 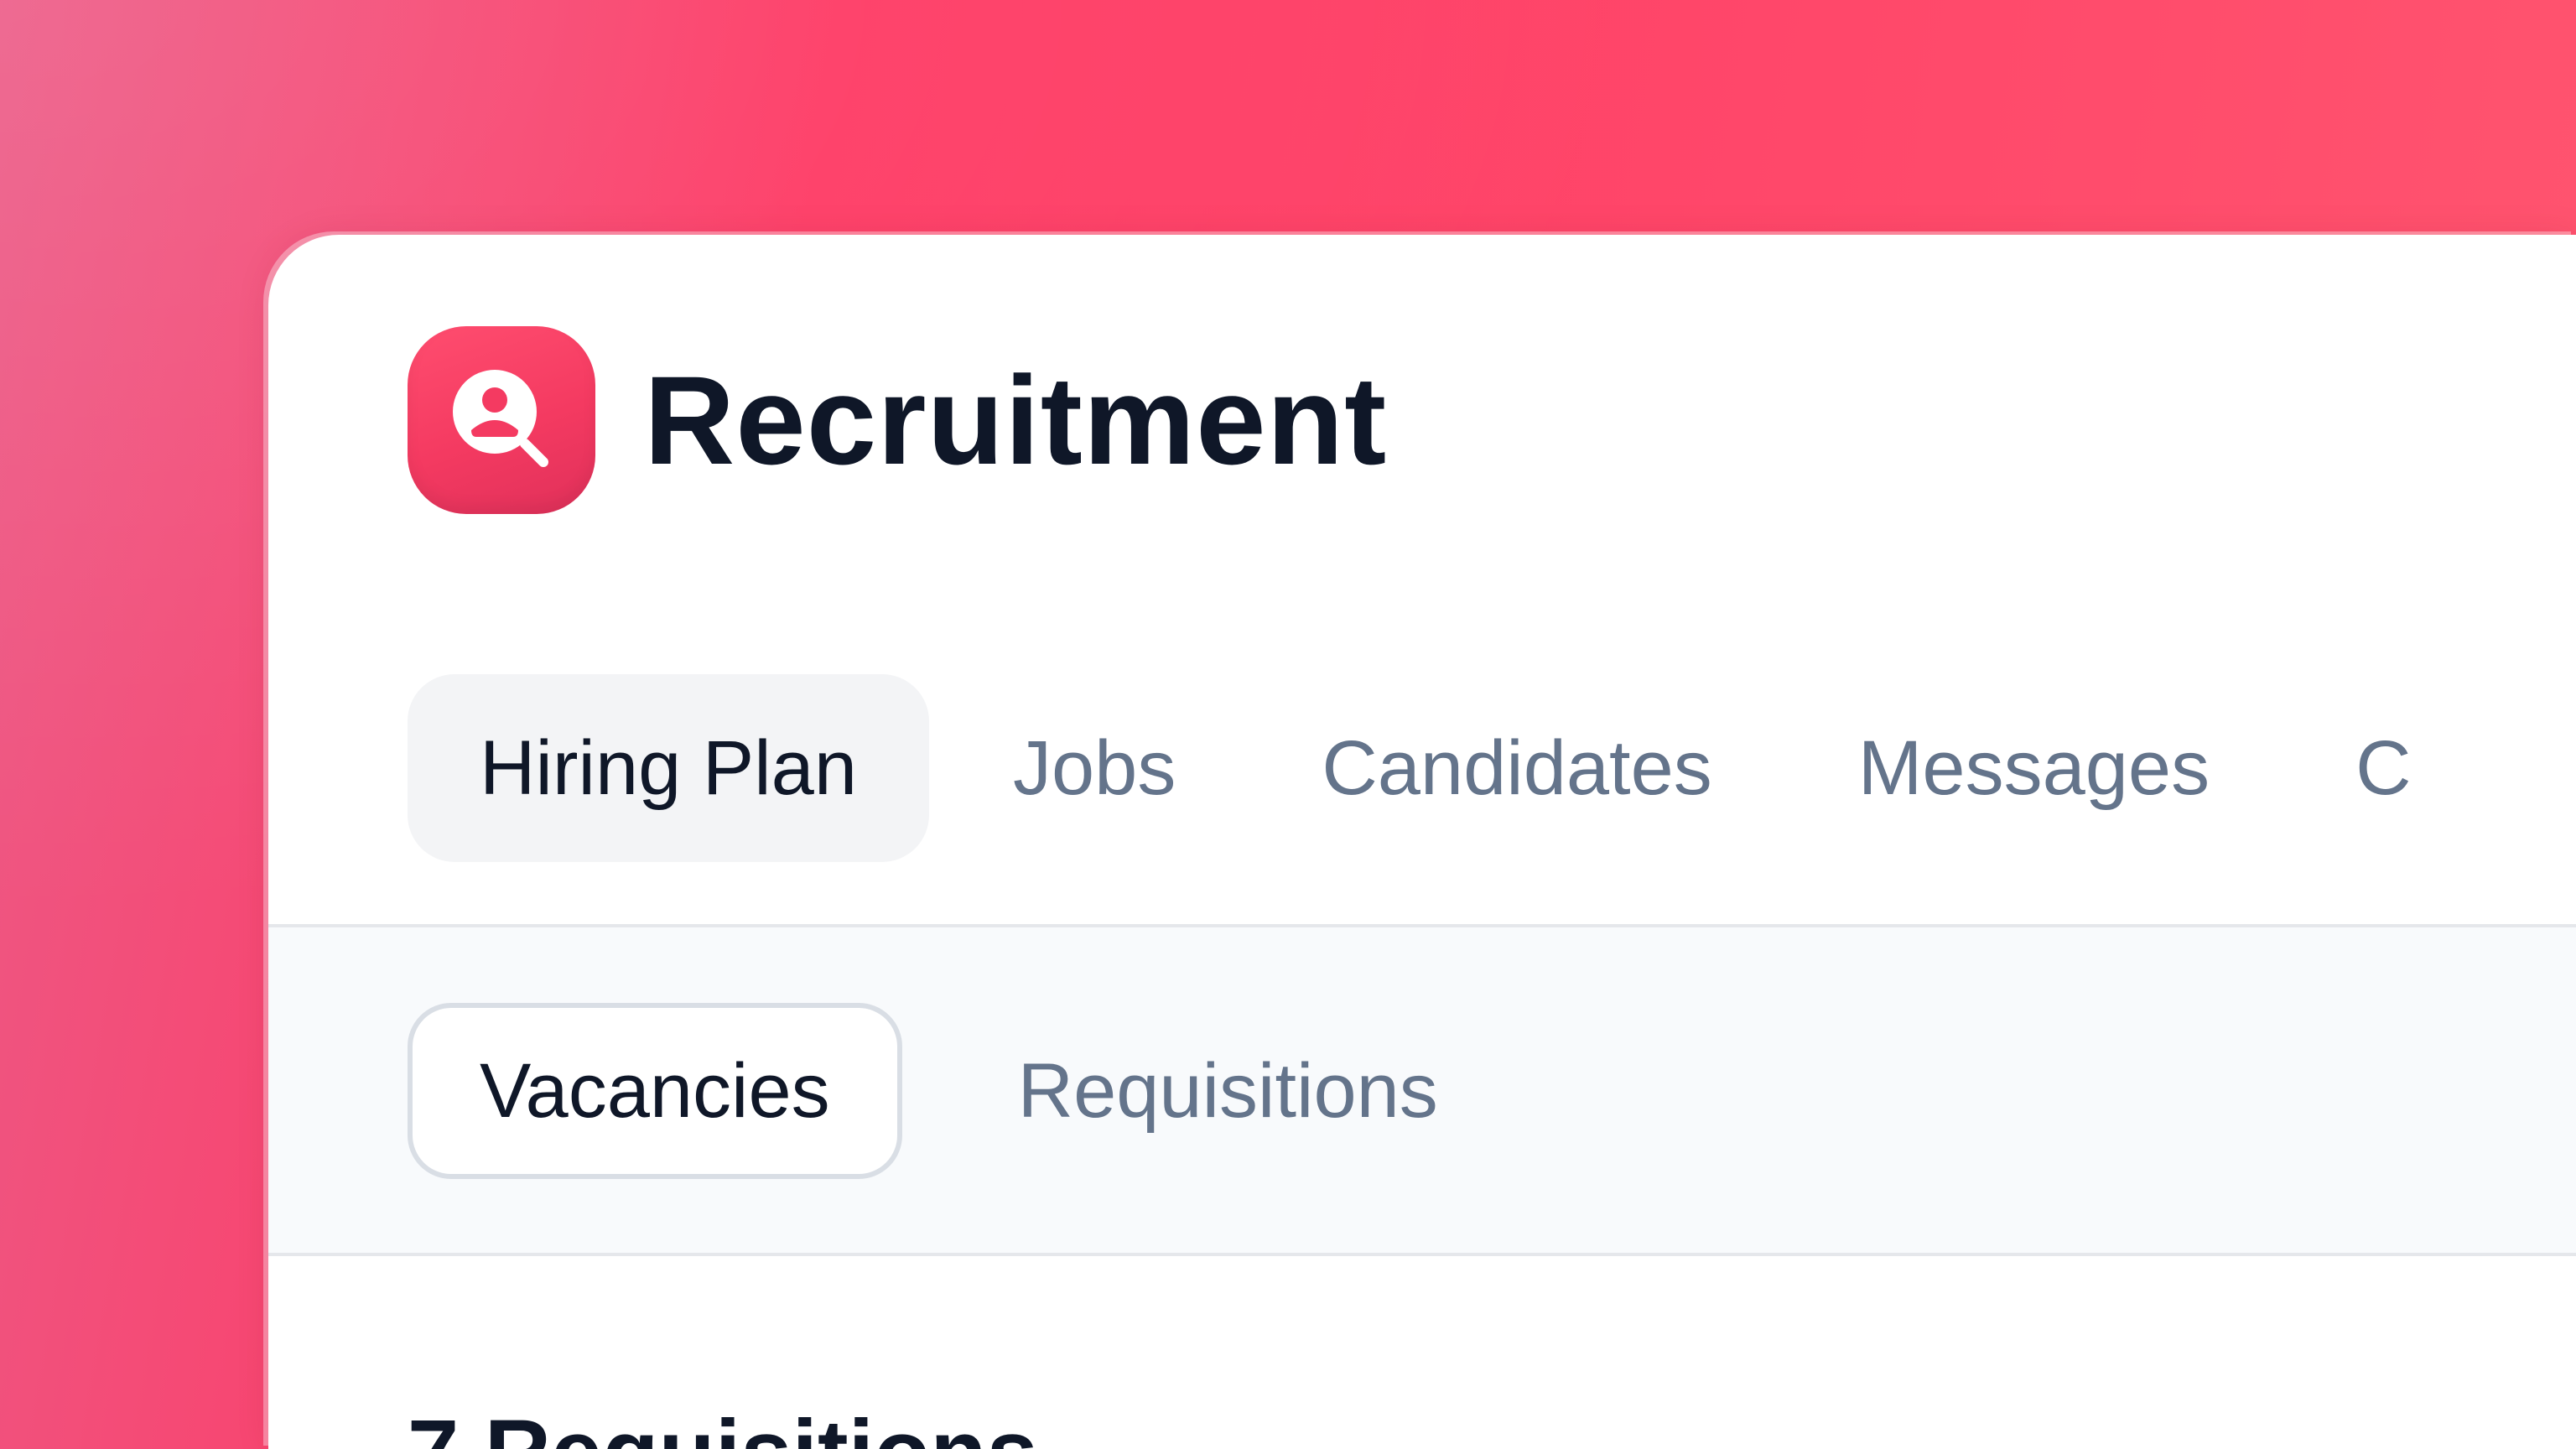 I want to click on app-logo, so click(x=501, y=420).